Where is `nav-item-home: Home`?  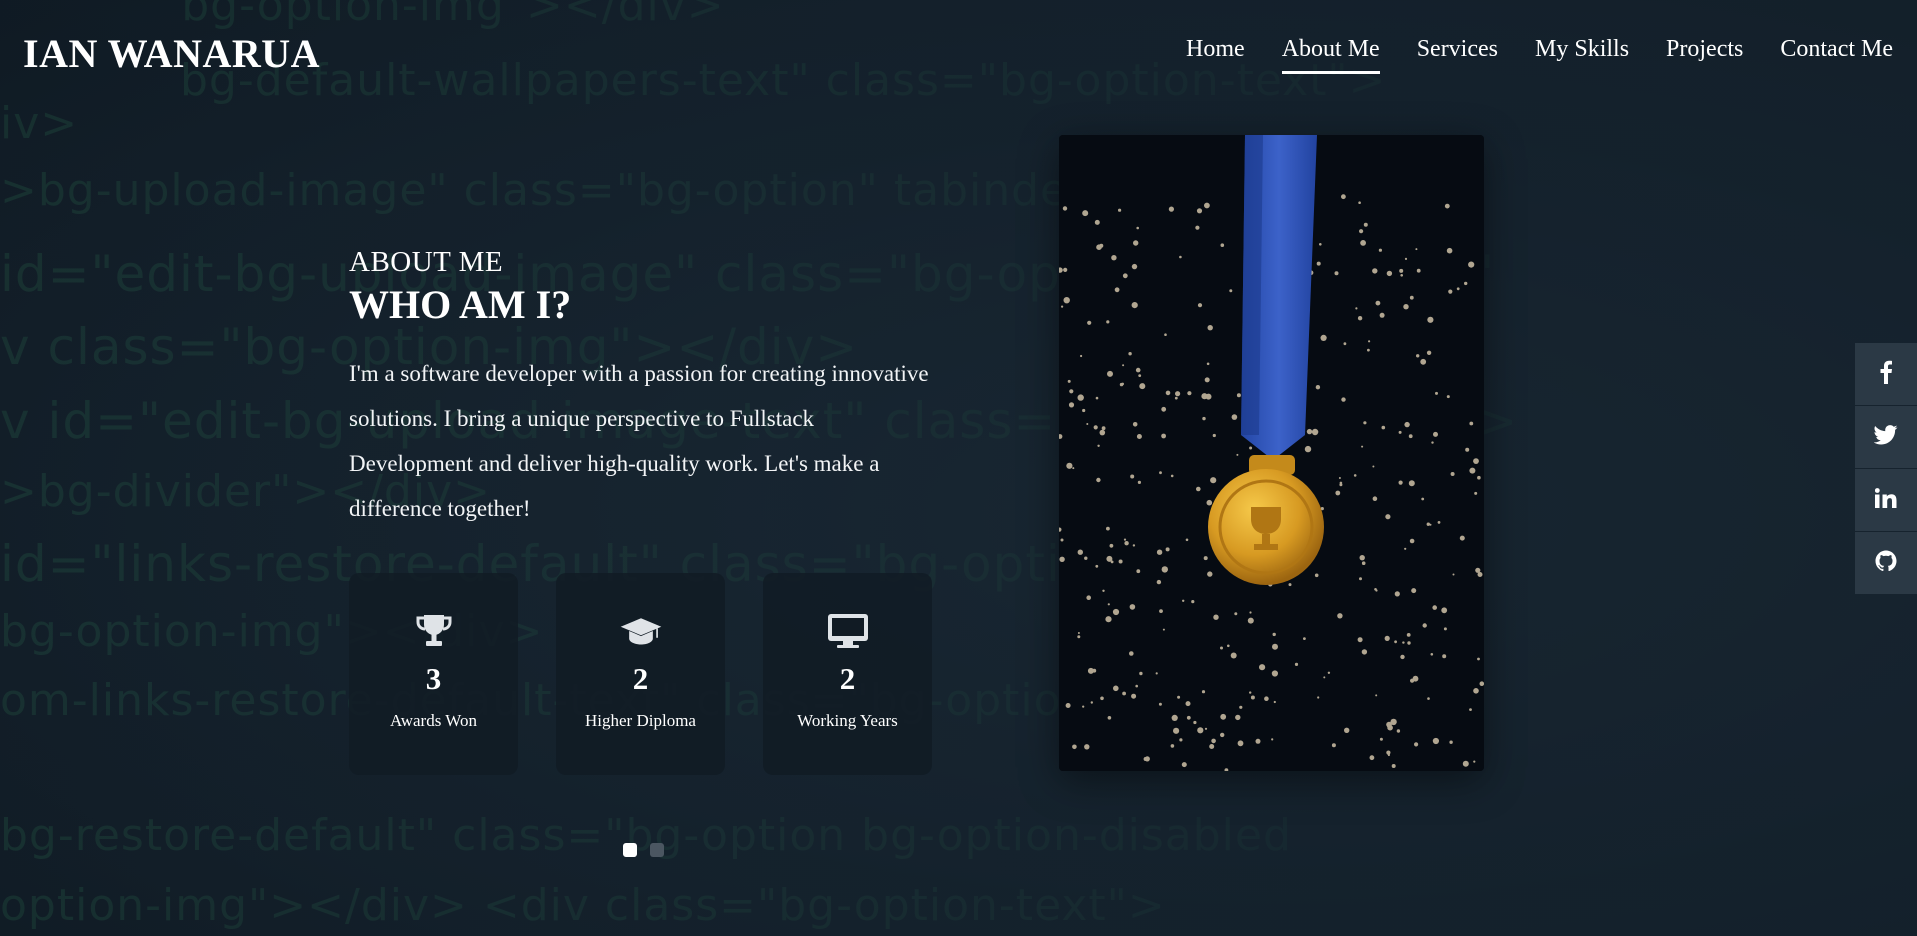 nav-item-home: Home is located at coordinates (1215, 53).